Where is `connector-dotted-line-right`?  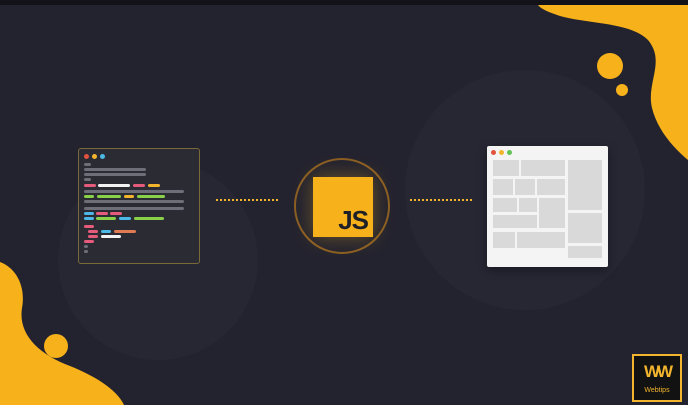 connector-dotted-line-right is located at coordinates (441, 200).